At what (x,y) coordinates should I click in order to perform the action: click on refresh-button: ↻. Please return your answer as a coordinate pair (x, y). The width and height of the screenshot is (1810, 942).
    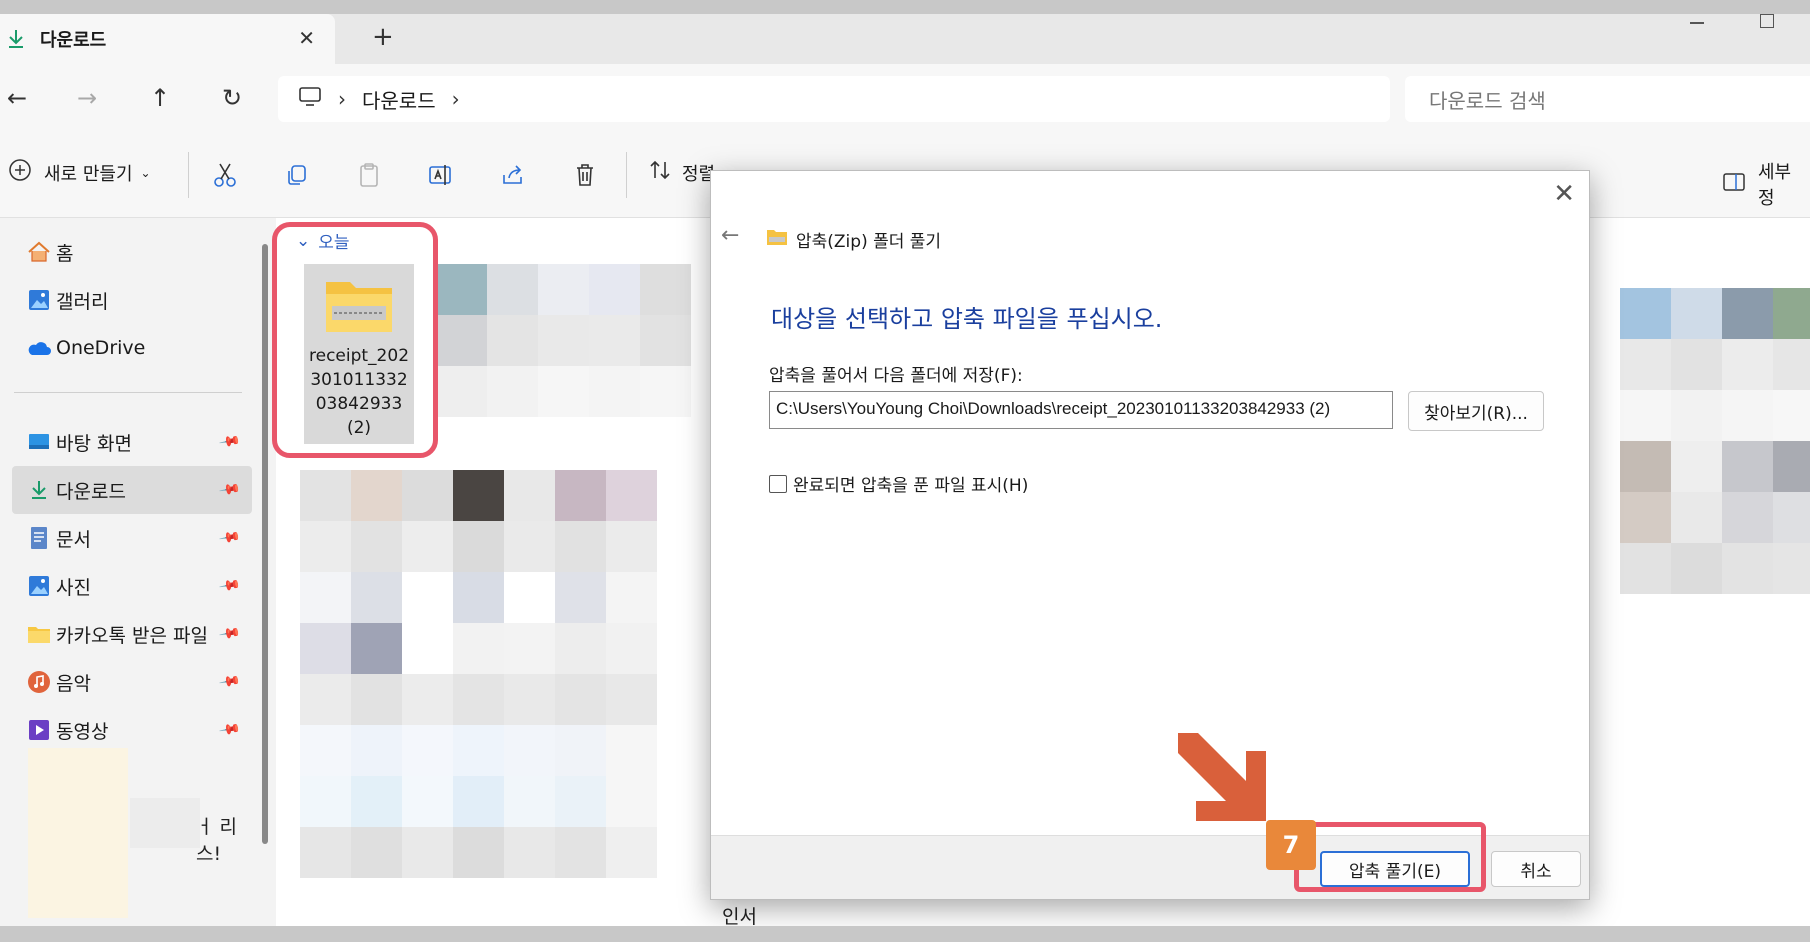
    Looking at the image, I should click on (232, 98).